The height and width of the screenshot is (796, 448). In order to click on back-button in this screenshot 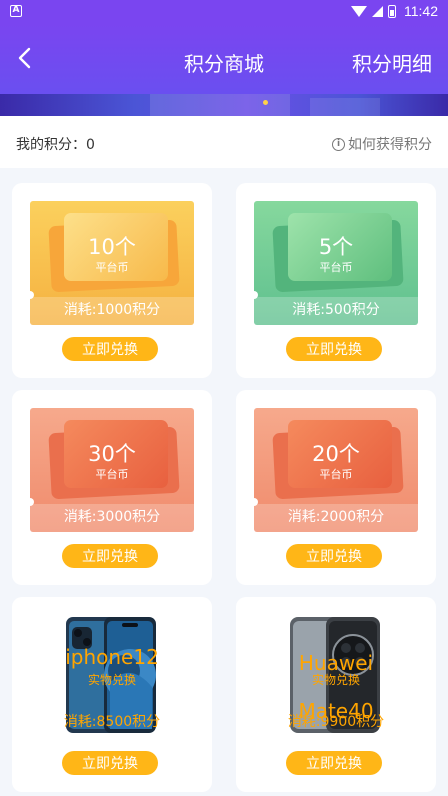, I will do `click(26, 58)`.